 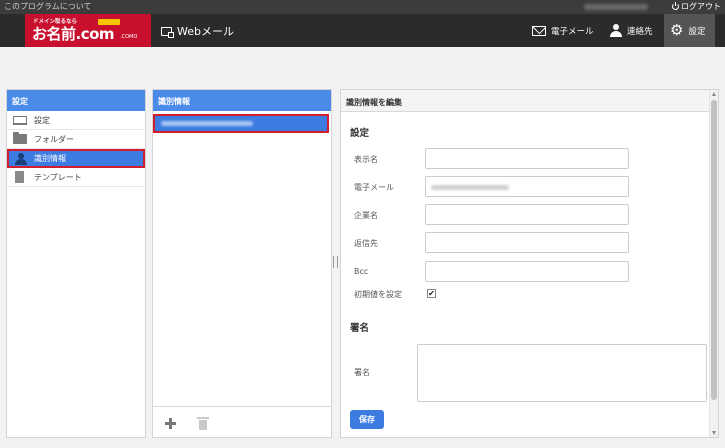 I want to click on identity-list-item, so click(x=241, y=123).